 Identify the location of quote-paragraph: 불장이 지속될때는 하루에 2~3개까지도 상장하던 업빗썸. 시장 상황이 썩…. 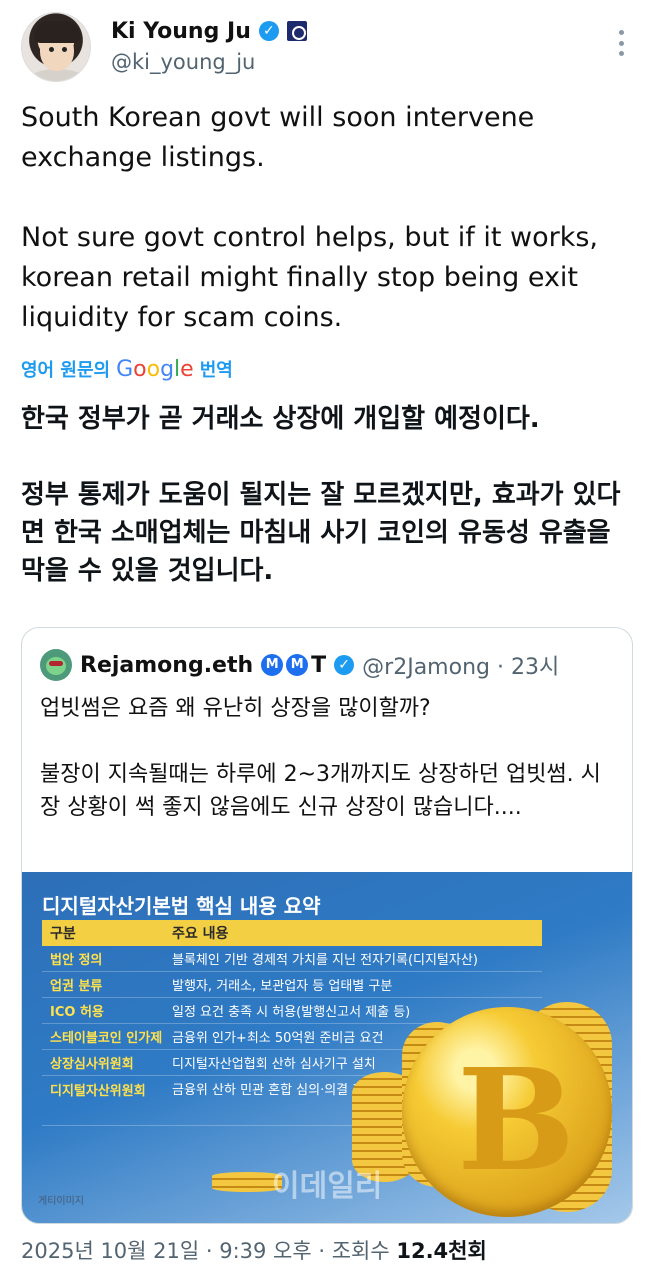
(320, 791).